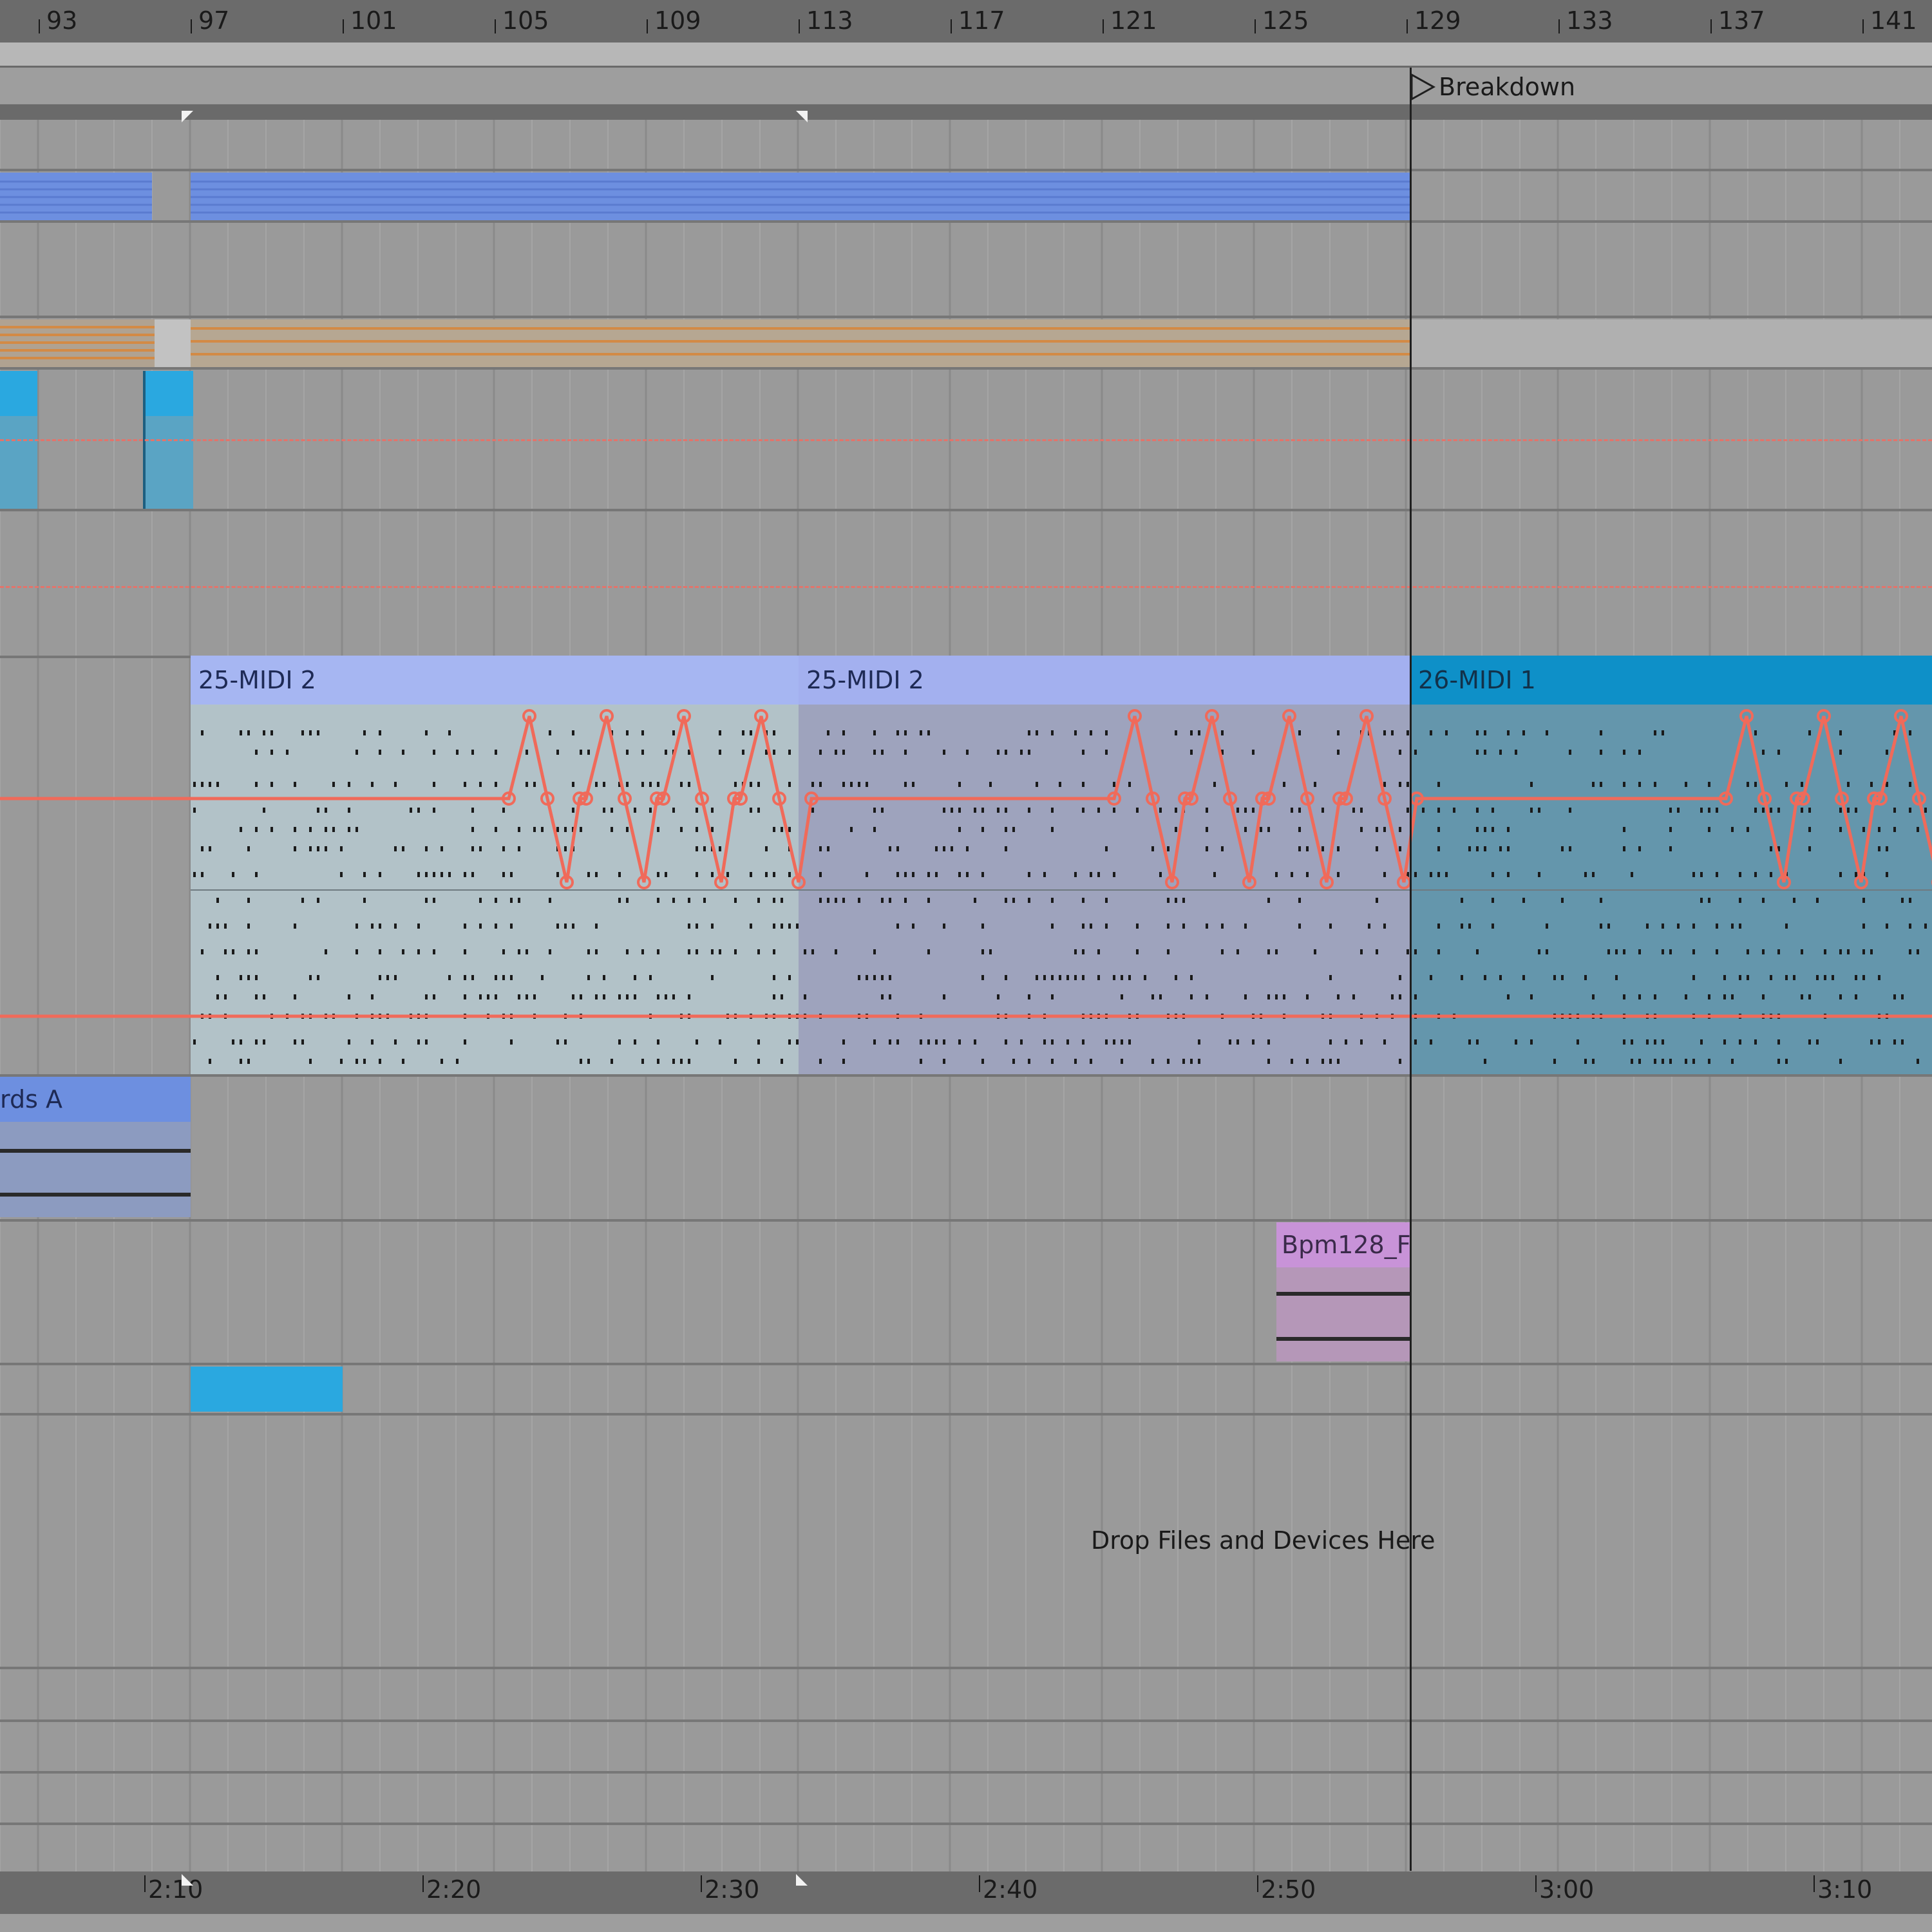  I want to click on time-label: 3:00, so click(1567, 1890).